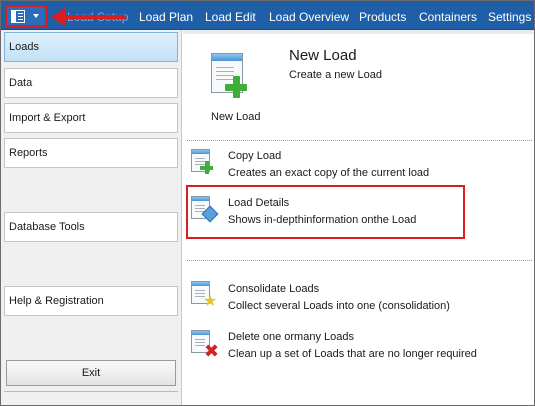  Describe the element at coordinates (382, 17) in the screenshot. I see `menu-products: Products` at that location.